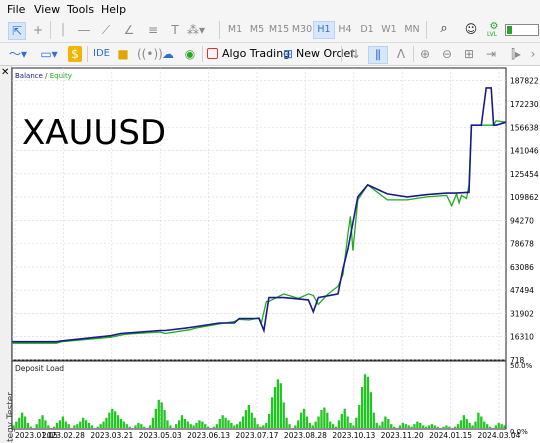 The width and height of the screenshot is (540, 443). Describe the element at coordinates (113, 9) in the screenshot. I see `menu-help: Help` at that location.